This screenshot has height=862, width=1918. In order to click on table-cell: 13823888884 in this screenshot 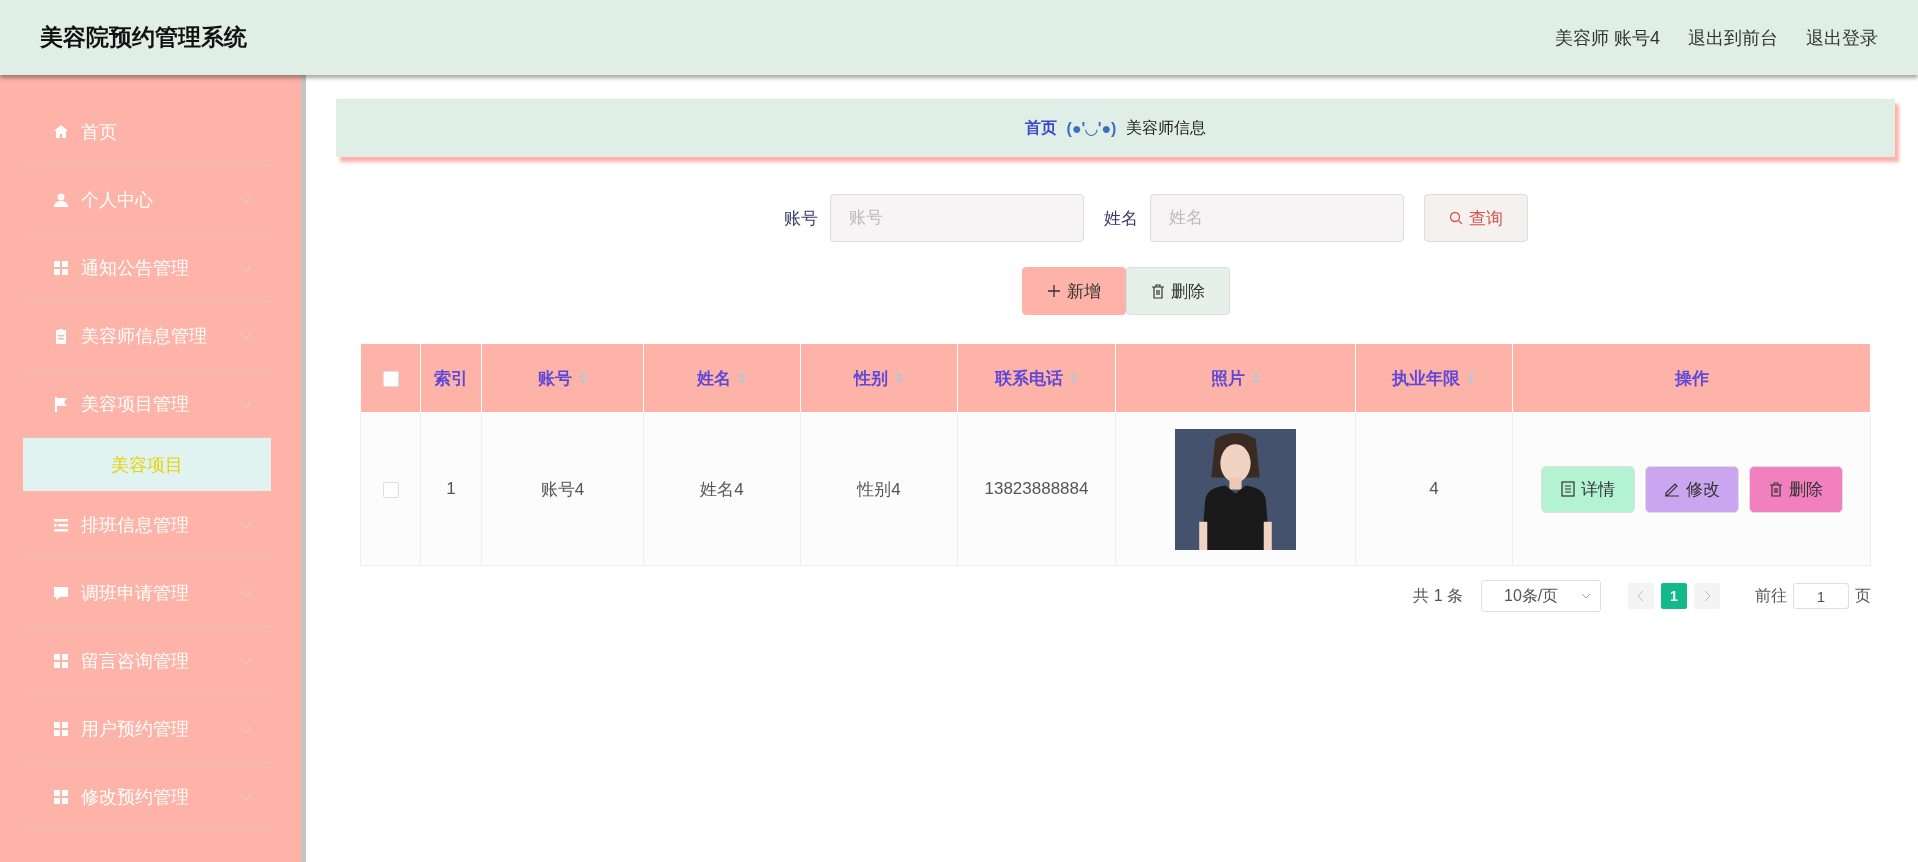, I will do `click(1036, 489)`.